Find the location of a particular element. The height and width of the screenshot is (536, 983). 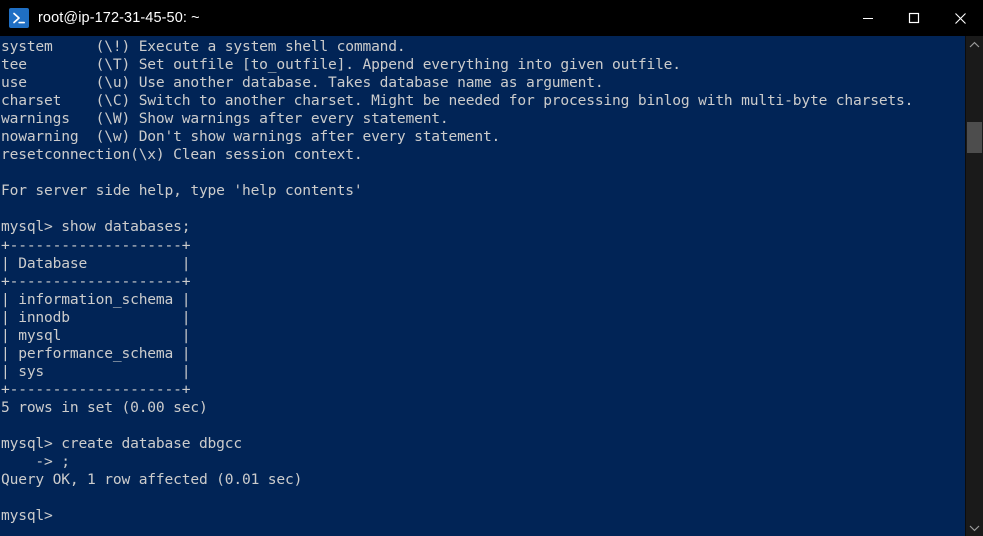

terminal-line: | information_schema | is located at coordinates (96, 299).